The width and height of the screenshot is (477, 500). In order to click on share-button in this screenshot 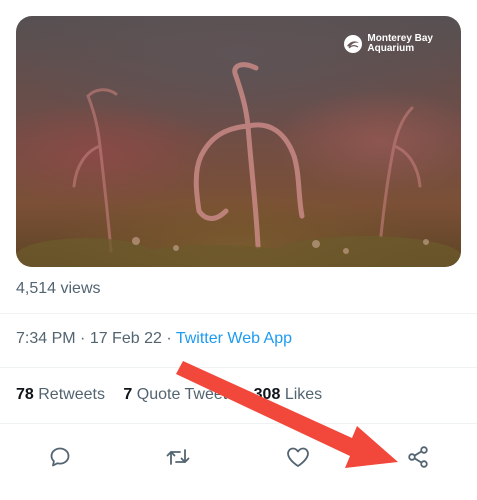, I will do `click(418, 457)`.